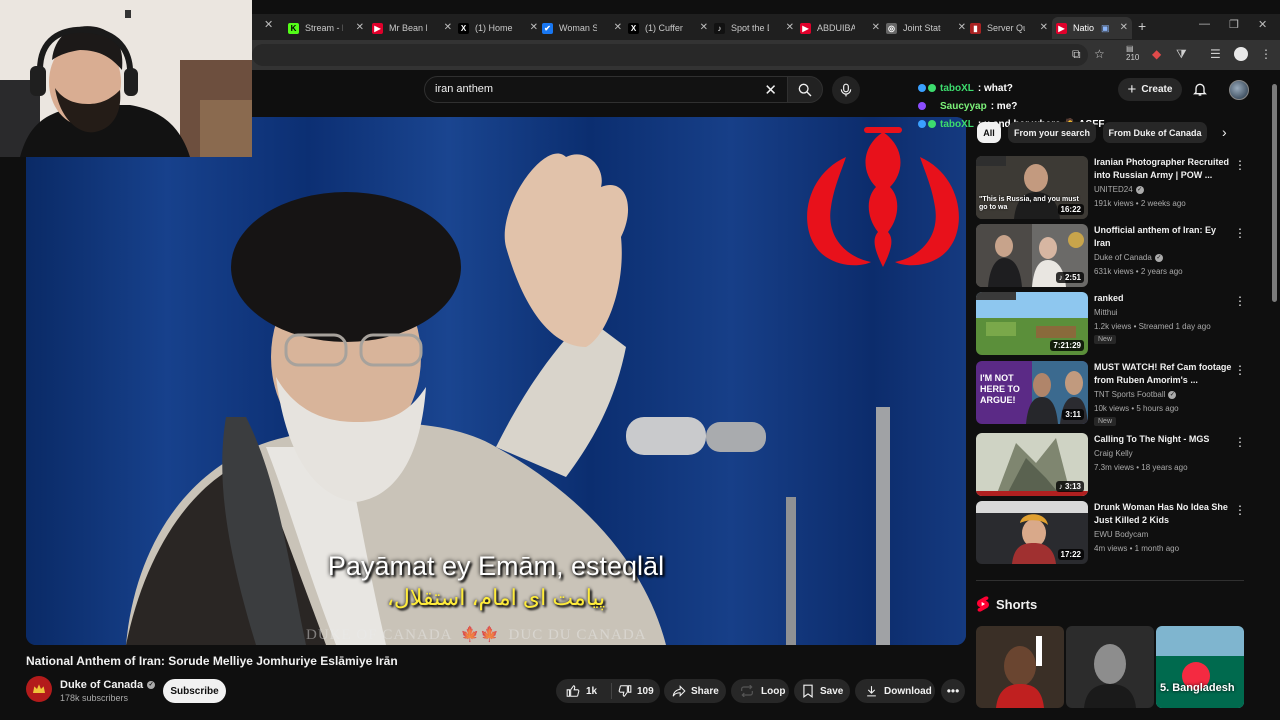 The width and height of the screenshot is (1280, 720). What do you see at coordinates (1076, 54) in the screenshot?
I see `screen-cast-icon: ⧉` at bounding box center [1076, 54].